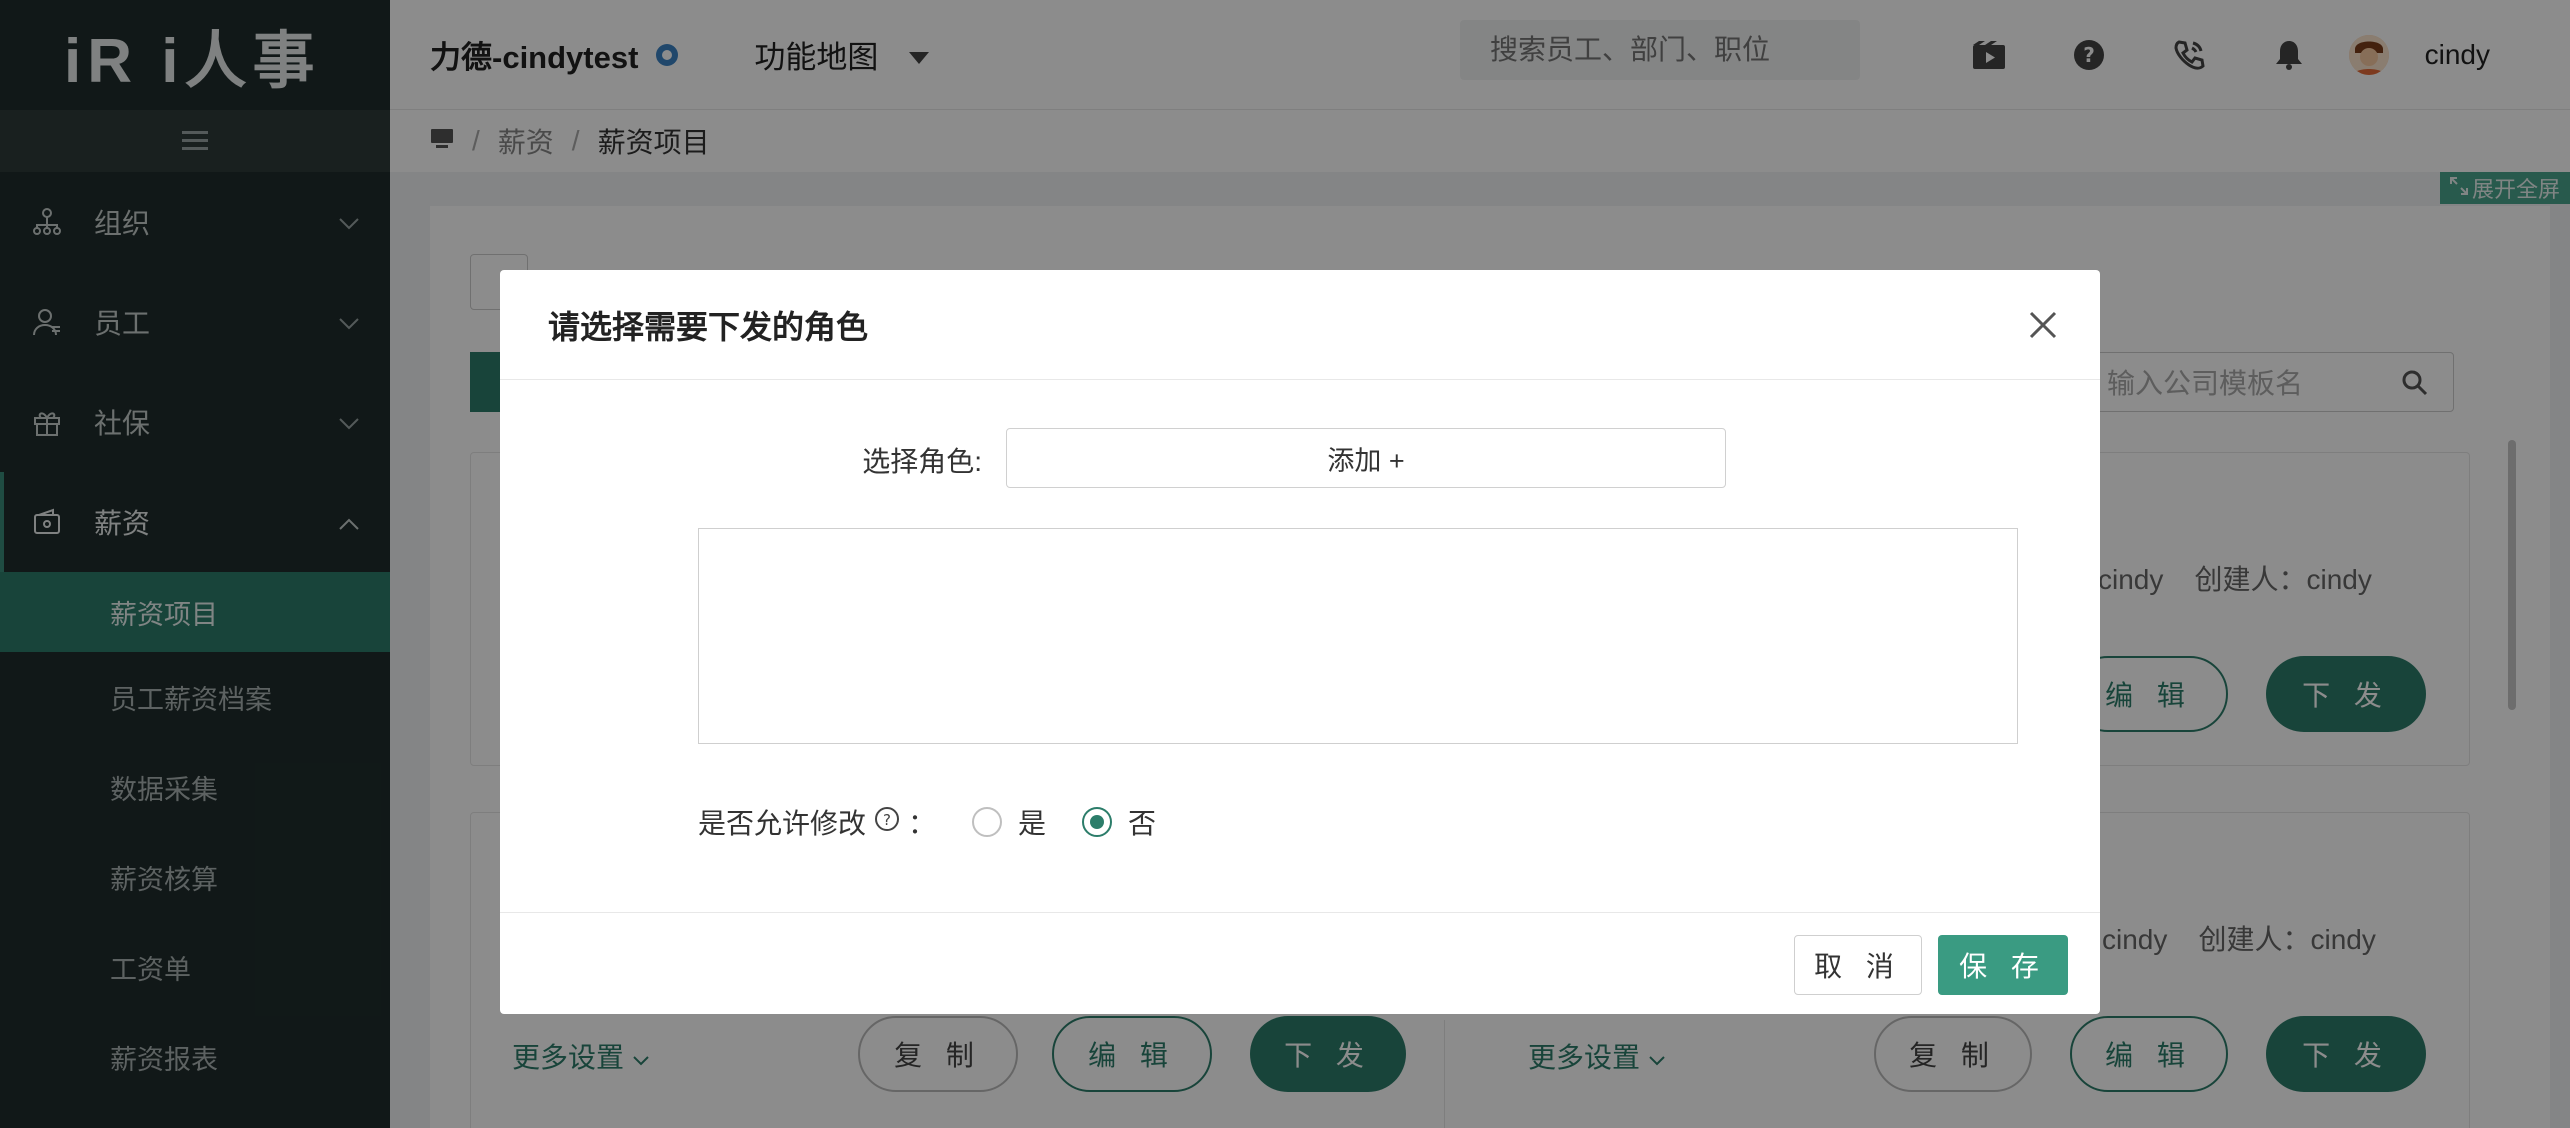 This screenshot has width=2570, height=1128. I want to click on radio-yes: 是, so click(1009, 822).